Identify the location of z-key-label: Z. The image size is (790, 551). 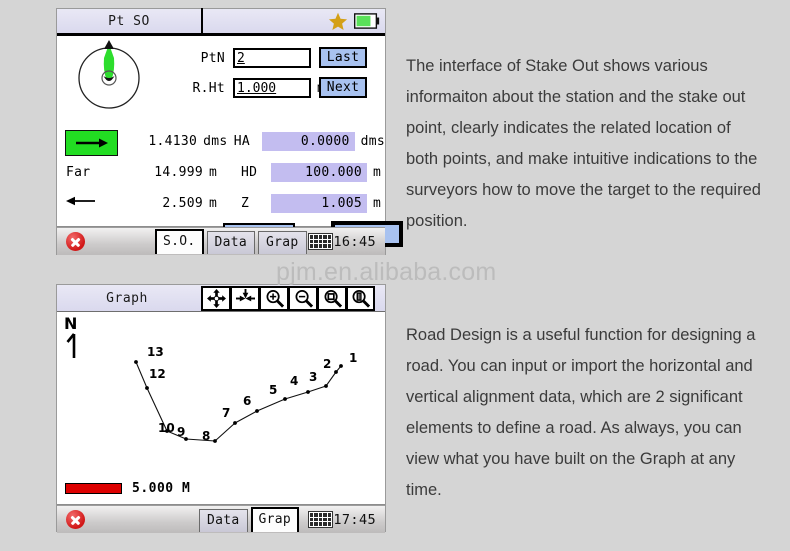
(245, 203).